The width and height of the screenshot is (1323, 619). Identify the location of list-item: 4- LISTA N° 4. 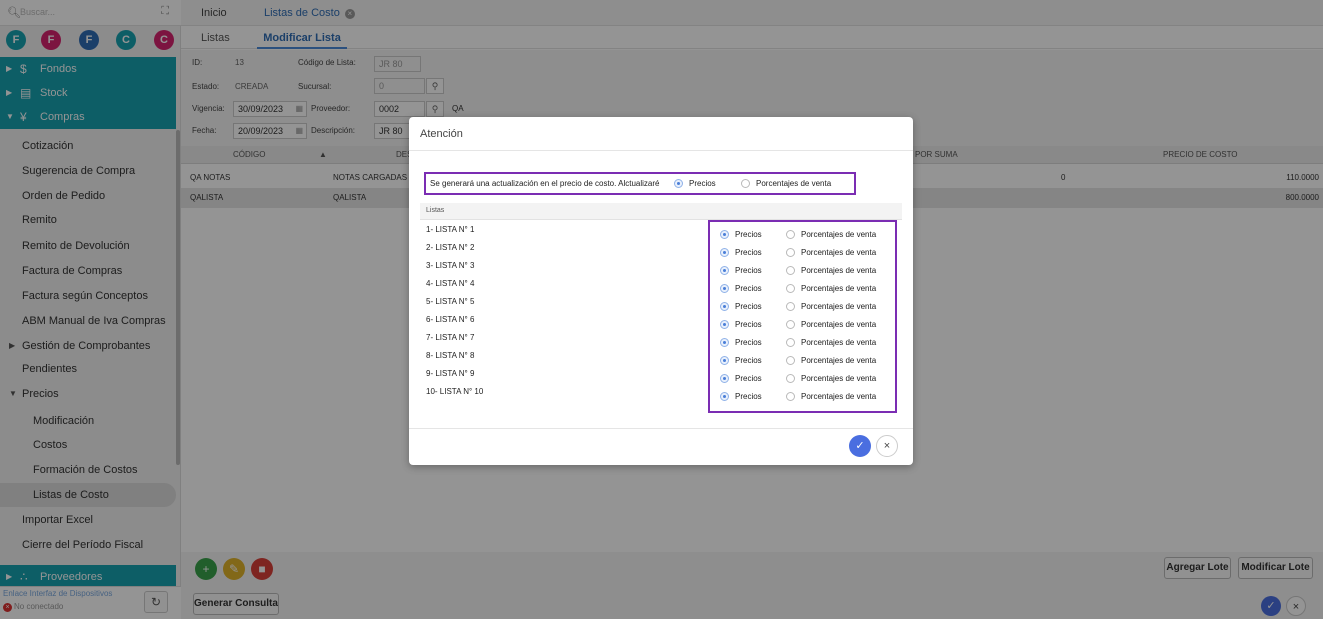
(450, 283).